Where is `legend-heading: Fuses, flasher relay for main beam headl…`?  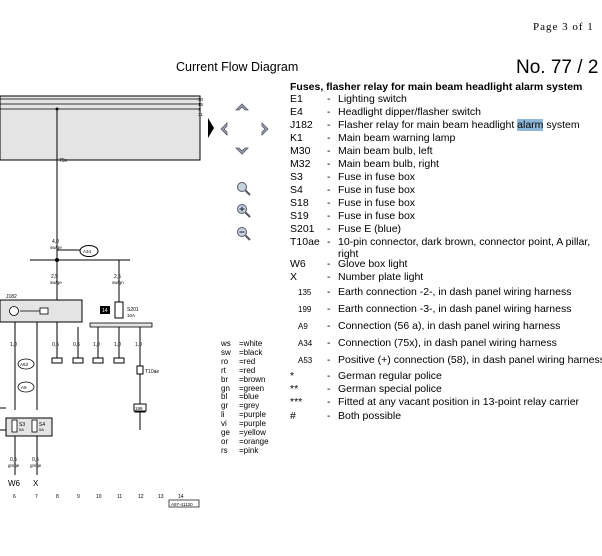 legend-heading: Fuses, flasher relay for main beam headl… is located at coordinates (436, 87).